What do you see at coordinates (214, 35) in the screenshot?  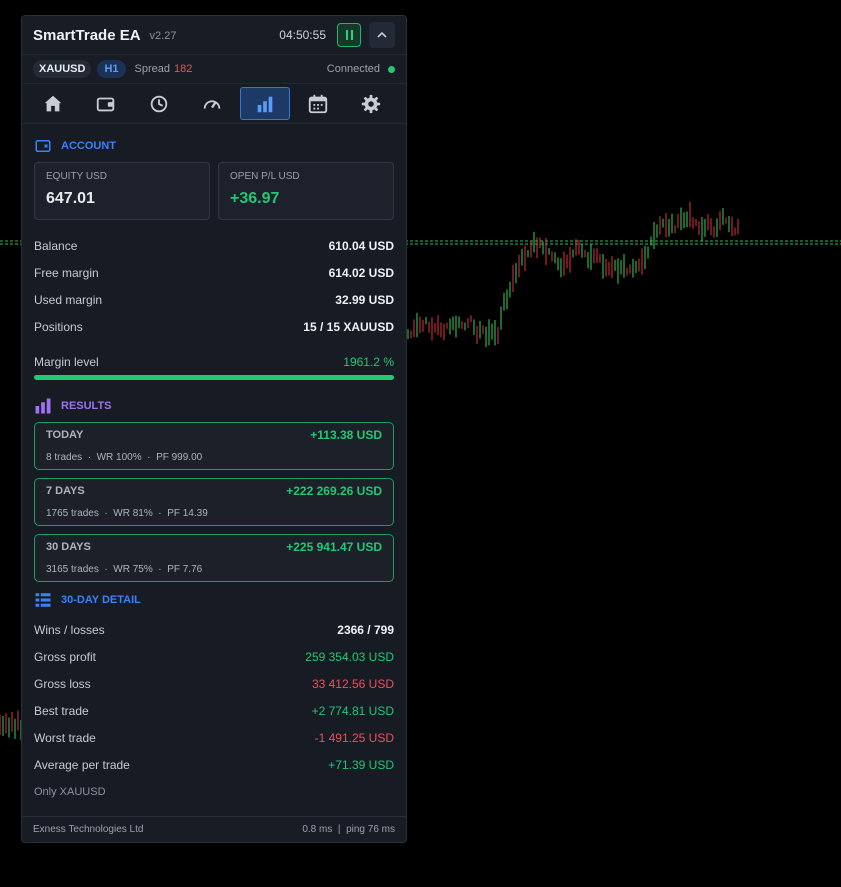 I see `title-bar: SmartTrade EA v2.27 04:50:55` at bounding box center [214, 35].